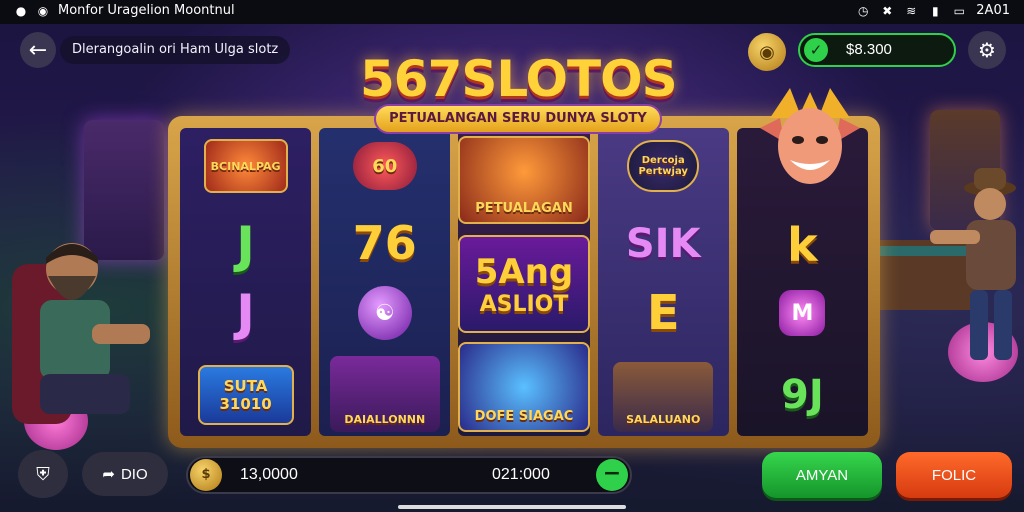  What do you see at coordinates (802, 313) in the screenshot?
I see `reel-5-gem-symbol: M` at bounding box center [802, 313].